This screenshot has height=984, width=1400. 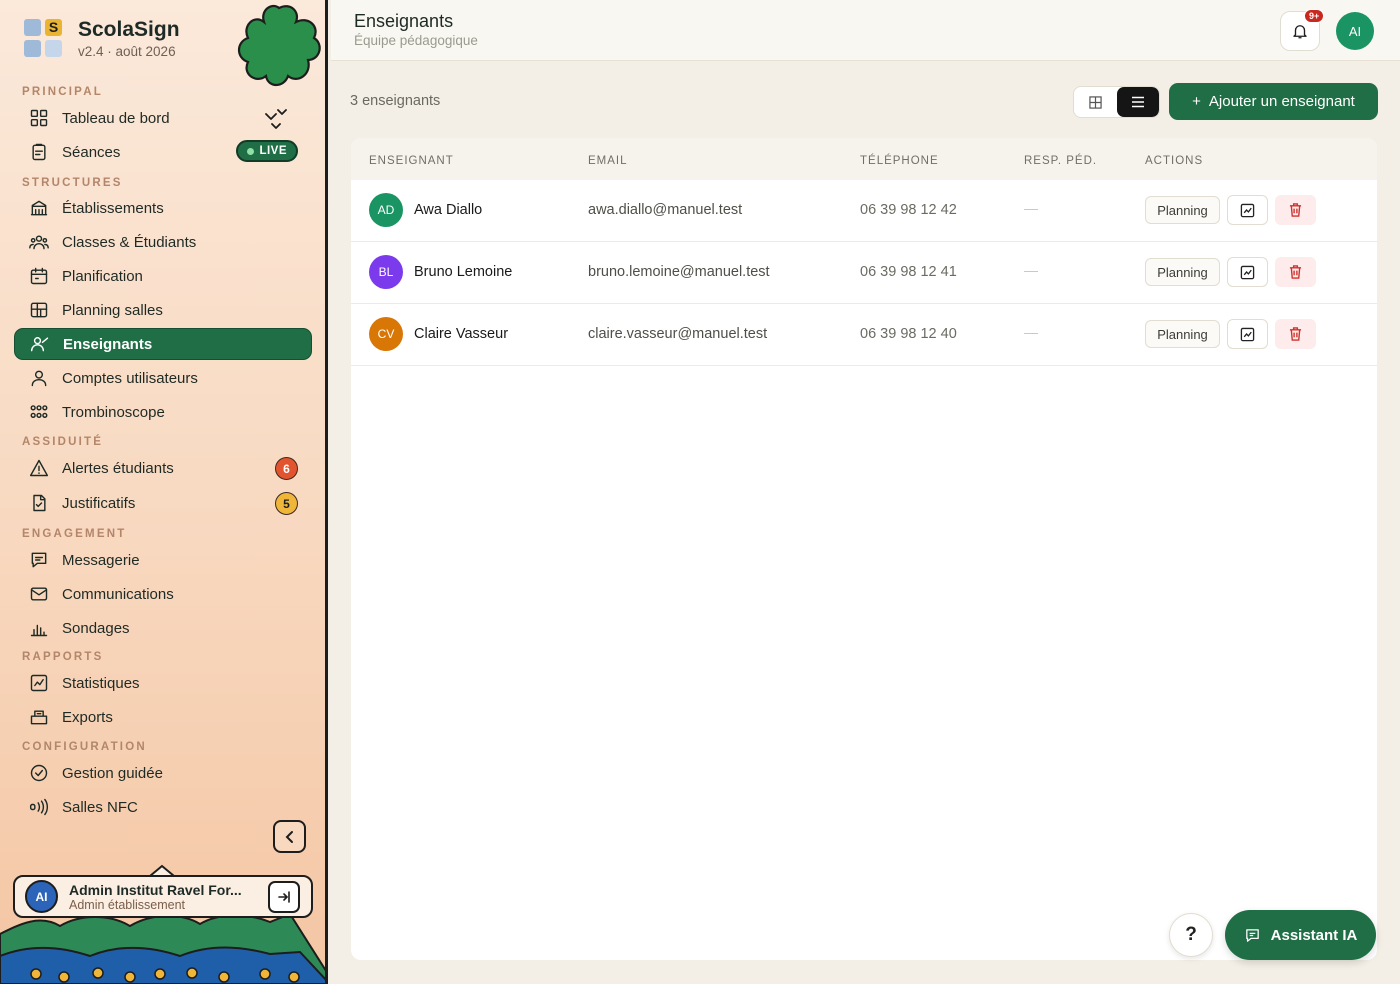 What do you see at coordinates (38, 242) in the screenshot?
I see `users-icon` at bounding box center [38, 242].